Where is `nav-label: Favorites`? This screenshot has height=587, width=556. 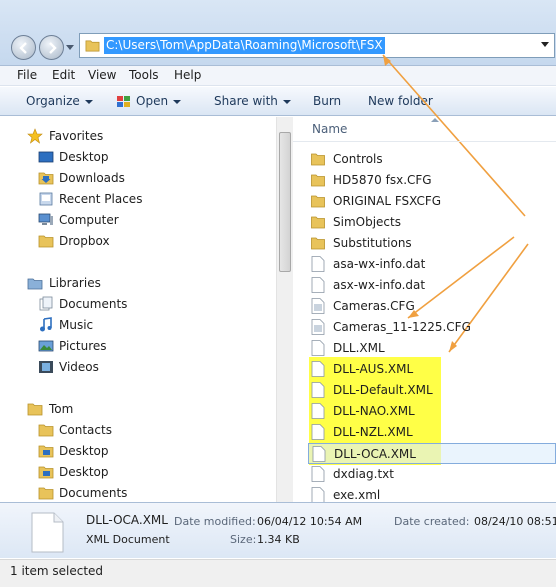 nav-label: Favorites is located at coordinates (76, 136).